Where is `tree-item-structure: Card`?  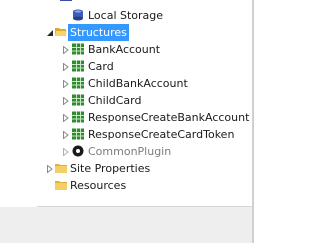 tree-item-structure: Card is located at coordinates (110, 66).